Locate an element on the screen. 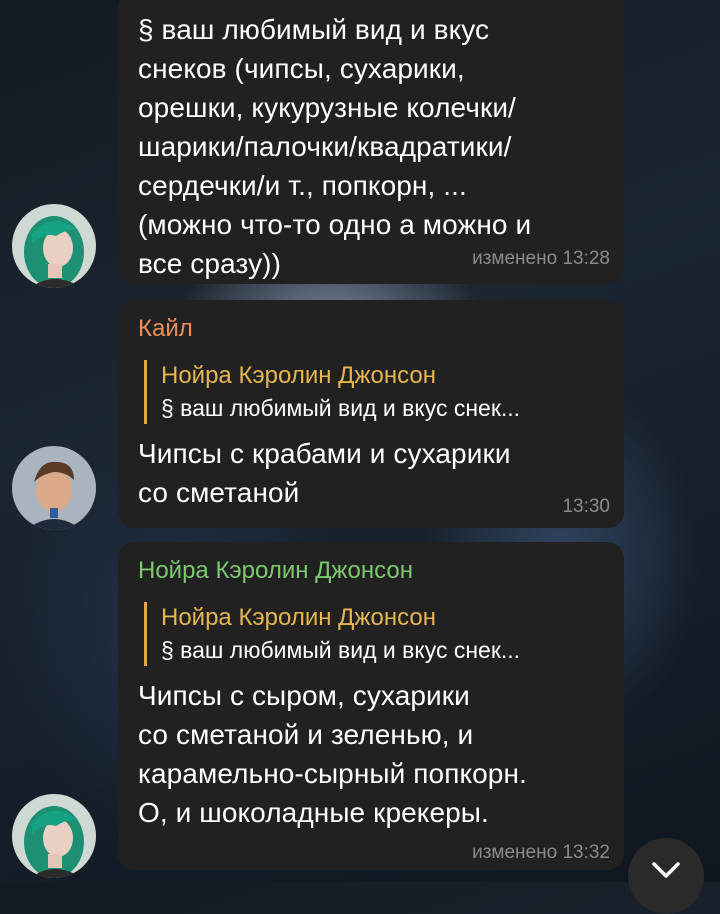 Image resolution: width=720 pixels, height=914 pixels. message-timestamp: изменено 13:32 is located at coordinates (541, 852).